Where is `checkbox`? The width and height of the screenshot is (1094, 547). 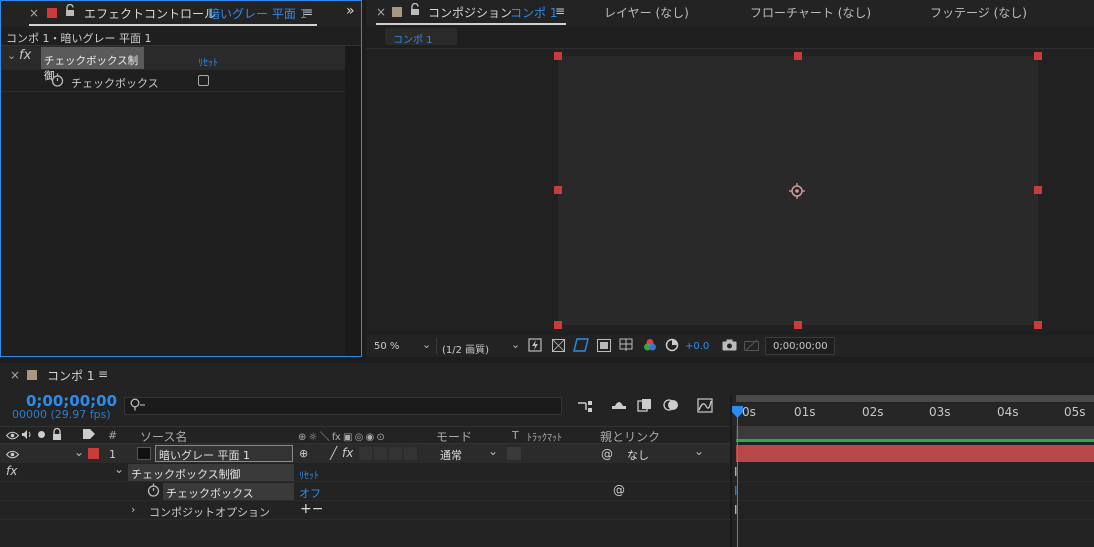
checkbox is located at coordinates (203, 80).